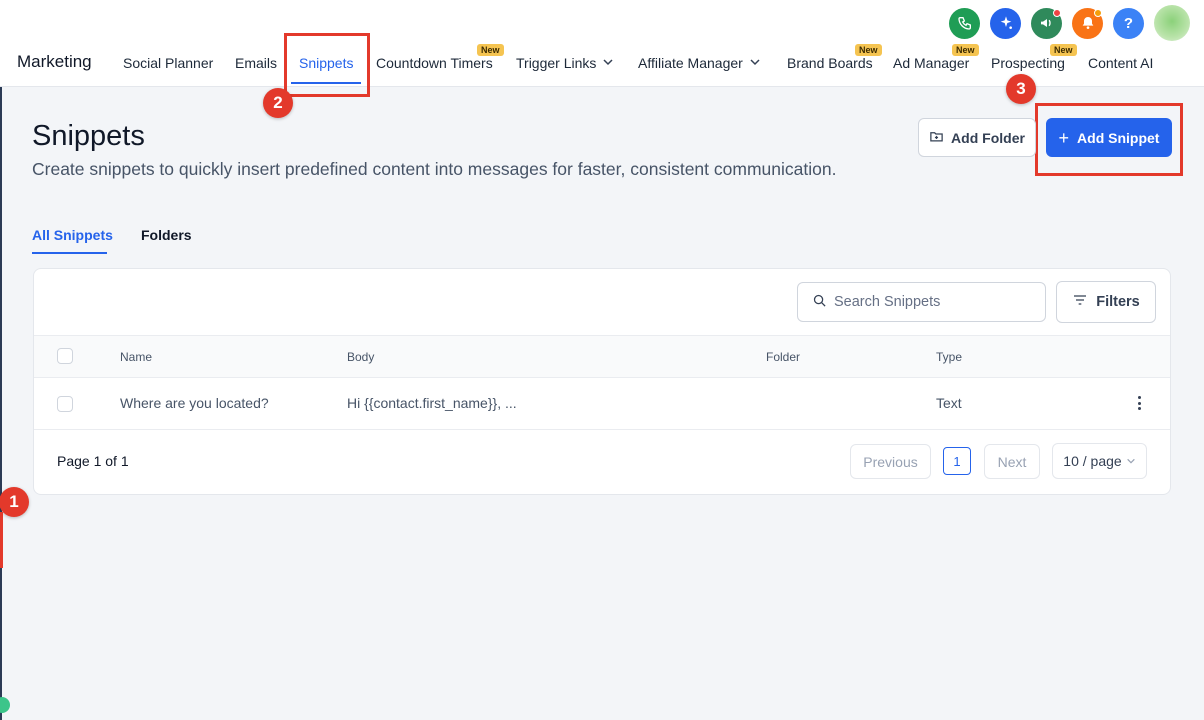 The height and width of the screenshot is (720, 1204). What do you see at coordinates (1080, 302) in the screenshot?
I see `filter-icon` at bounding box center [1080, 302].